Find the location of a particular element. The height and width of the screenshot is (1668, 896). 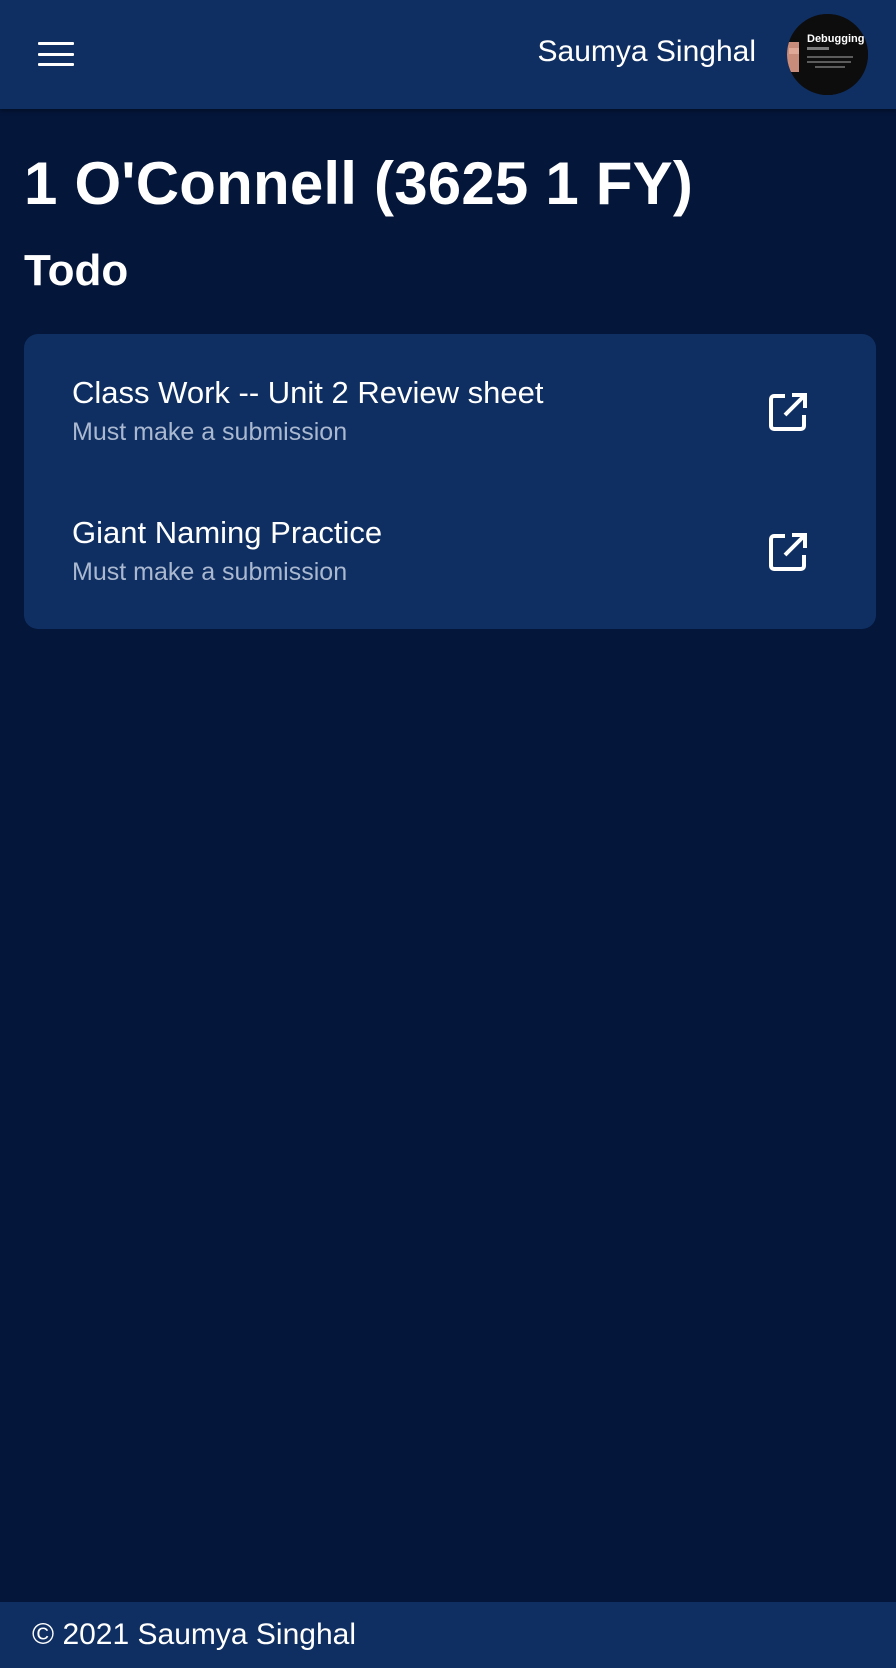

menu-button is located at coordinates (56, 54).